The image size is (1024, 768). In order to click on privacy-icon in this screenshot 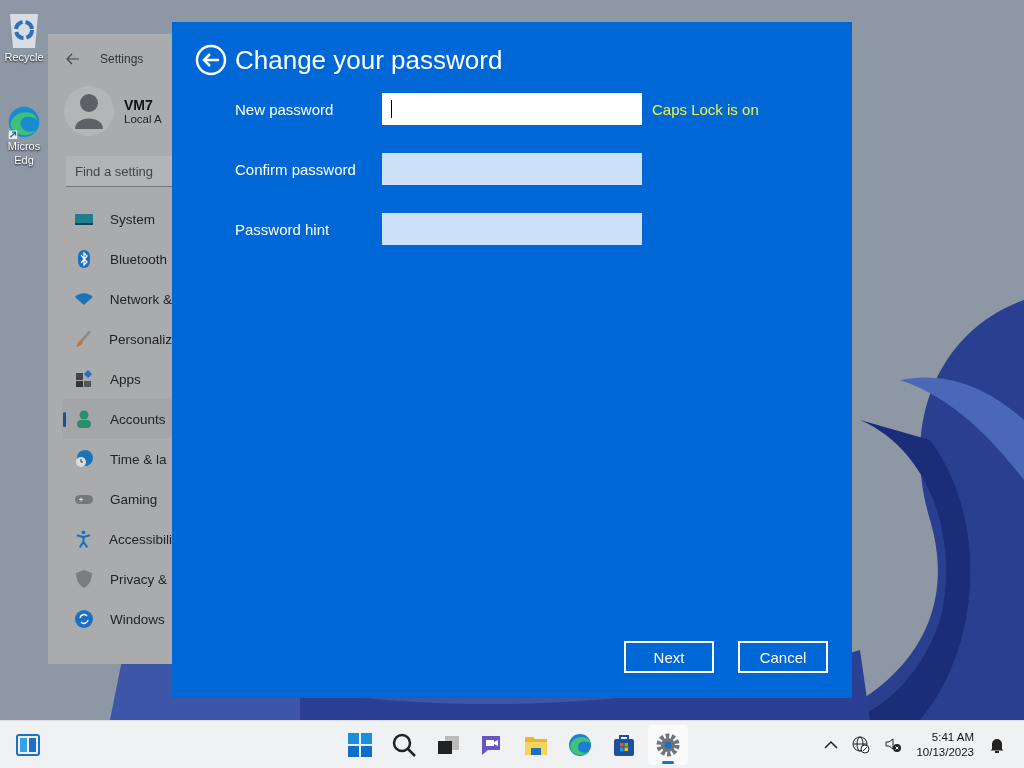, I will do `click(84, 579)`.